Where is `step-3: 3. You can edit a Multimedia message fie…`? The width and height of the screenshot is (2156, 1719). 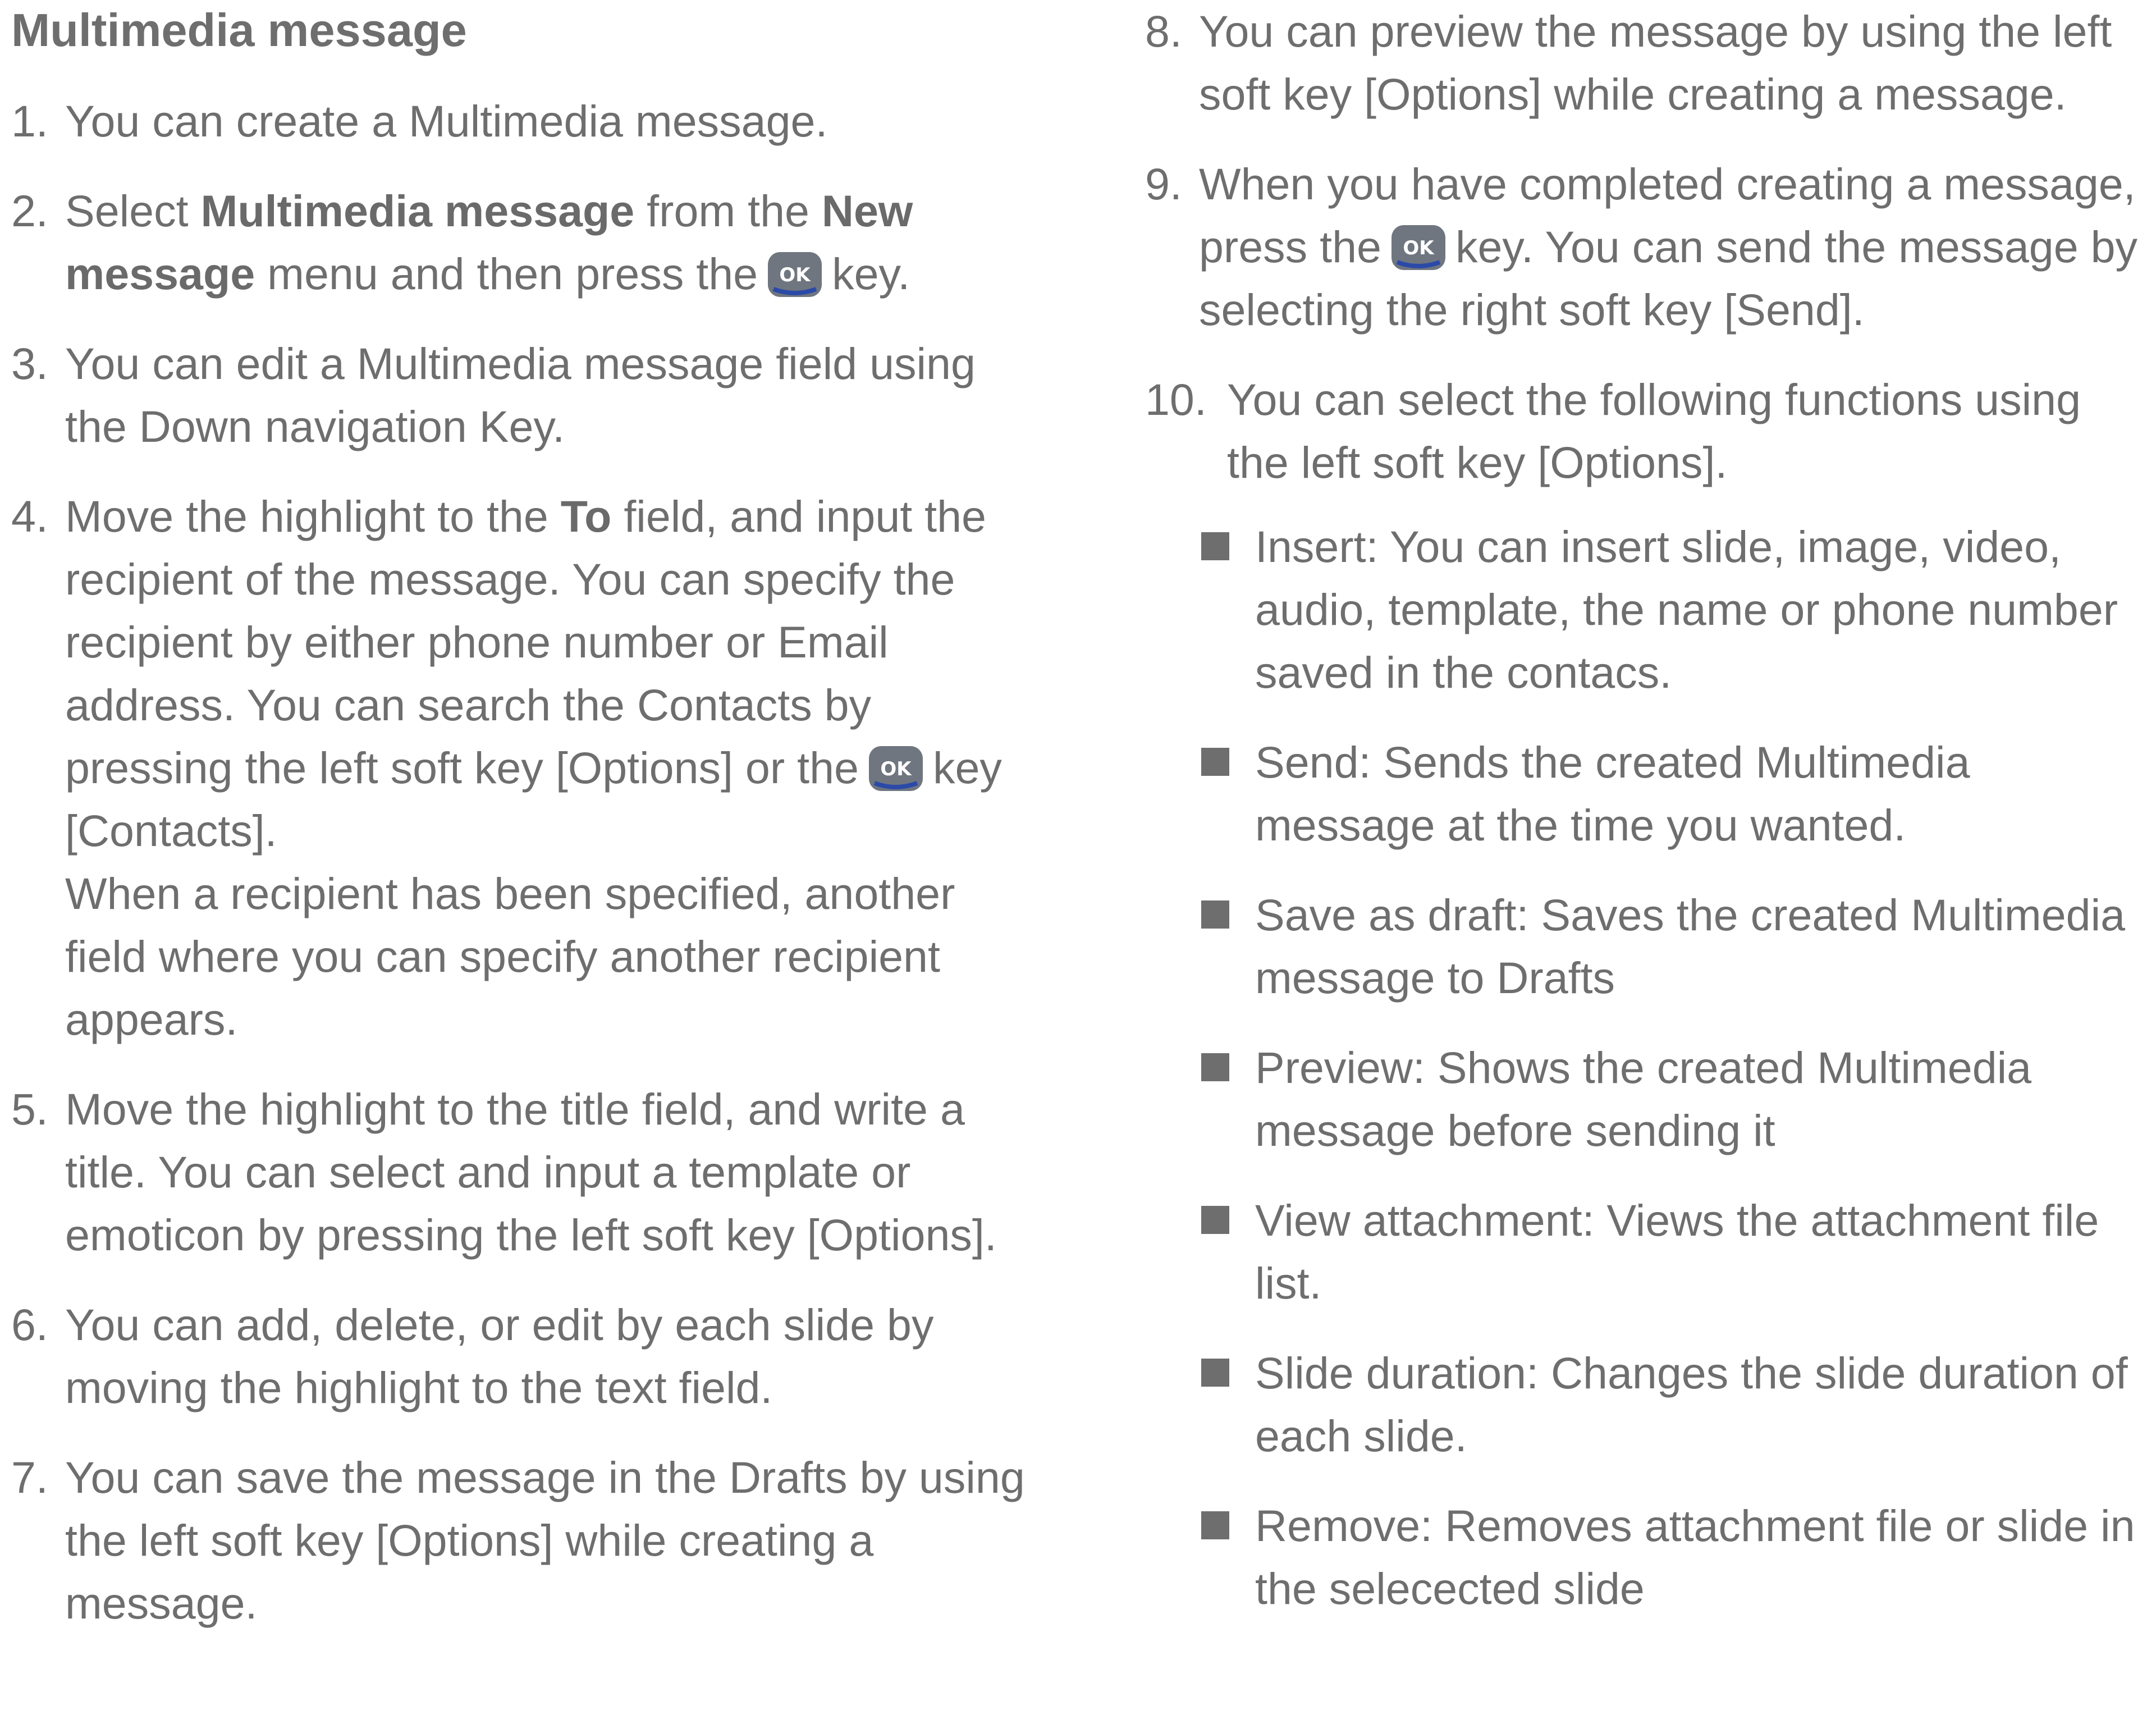 step-3: 3. You can edit a Multimedia message fie… is located at coordinates (522, 395).